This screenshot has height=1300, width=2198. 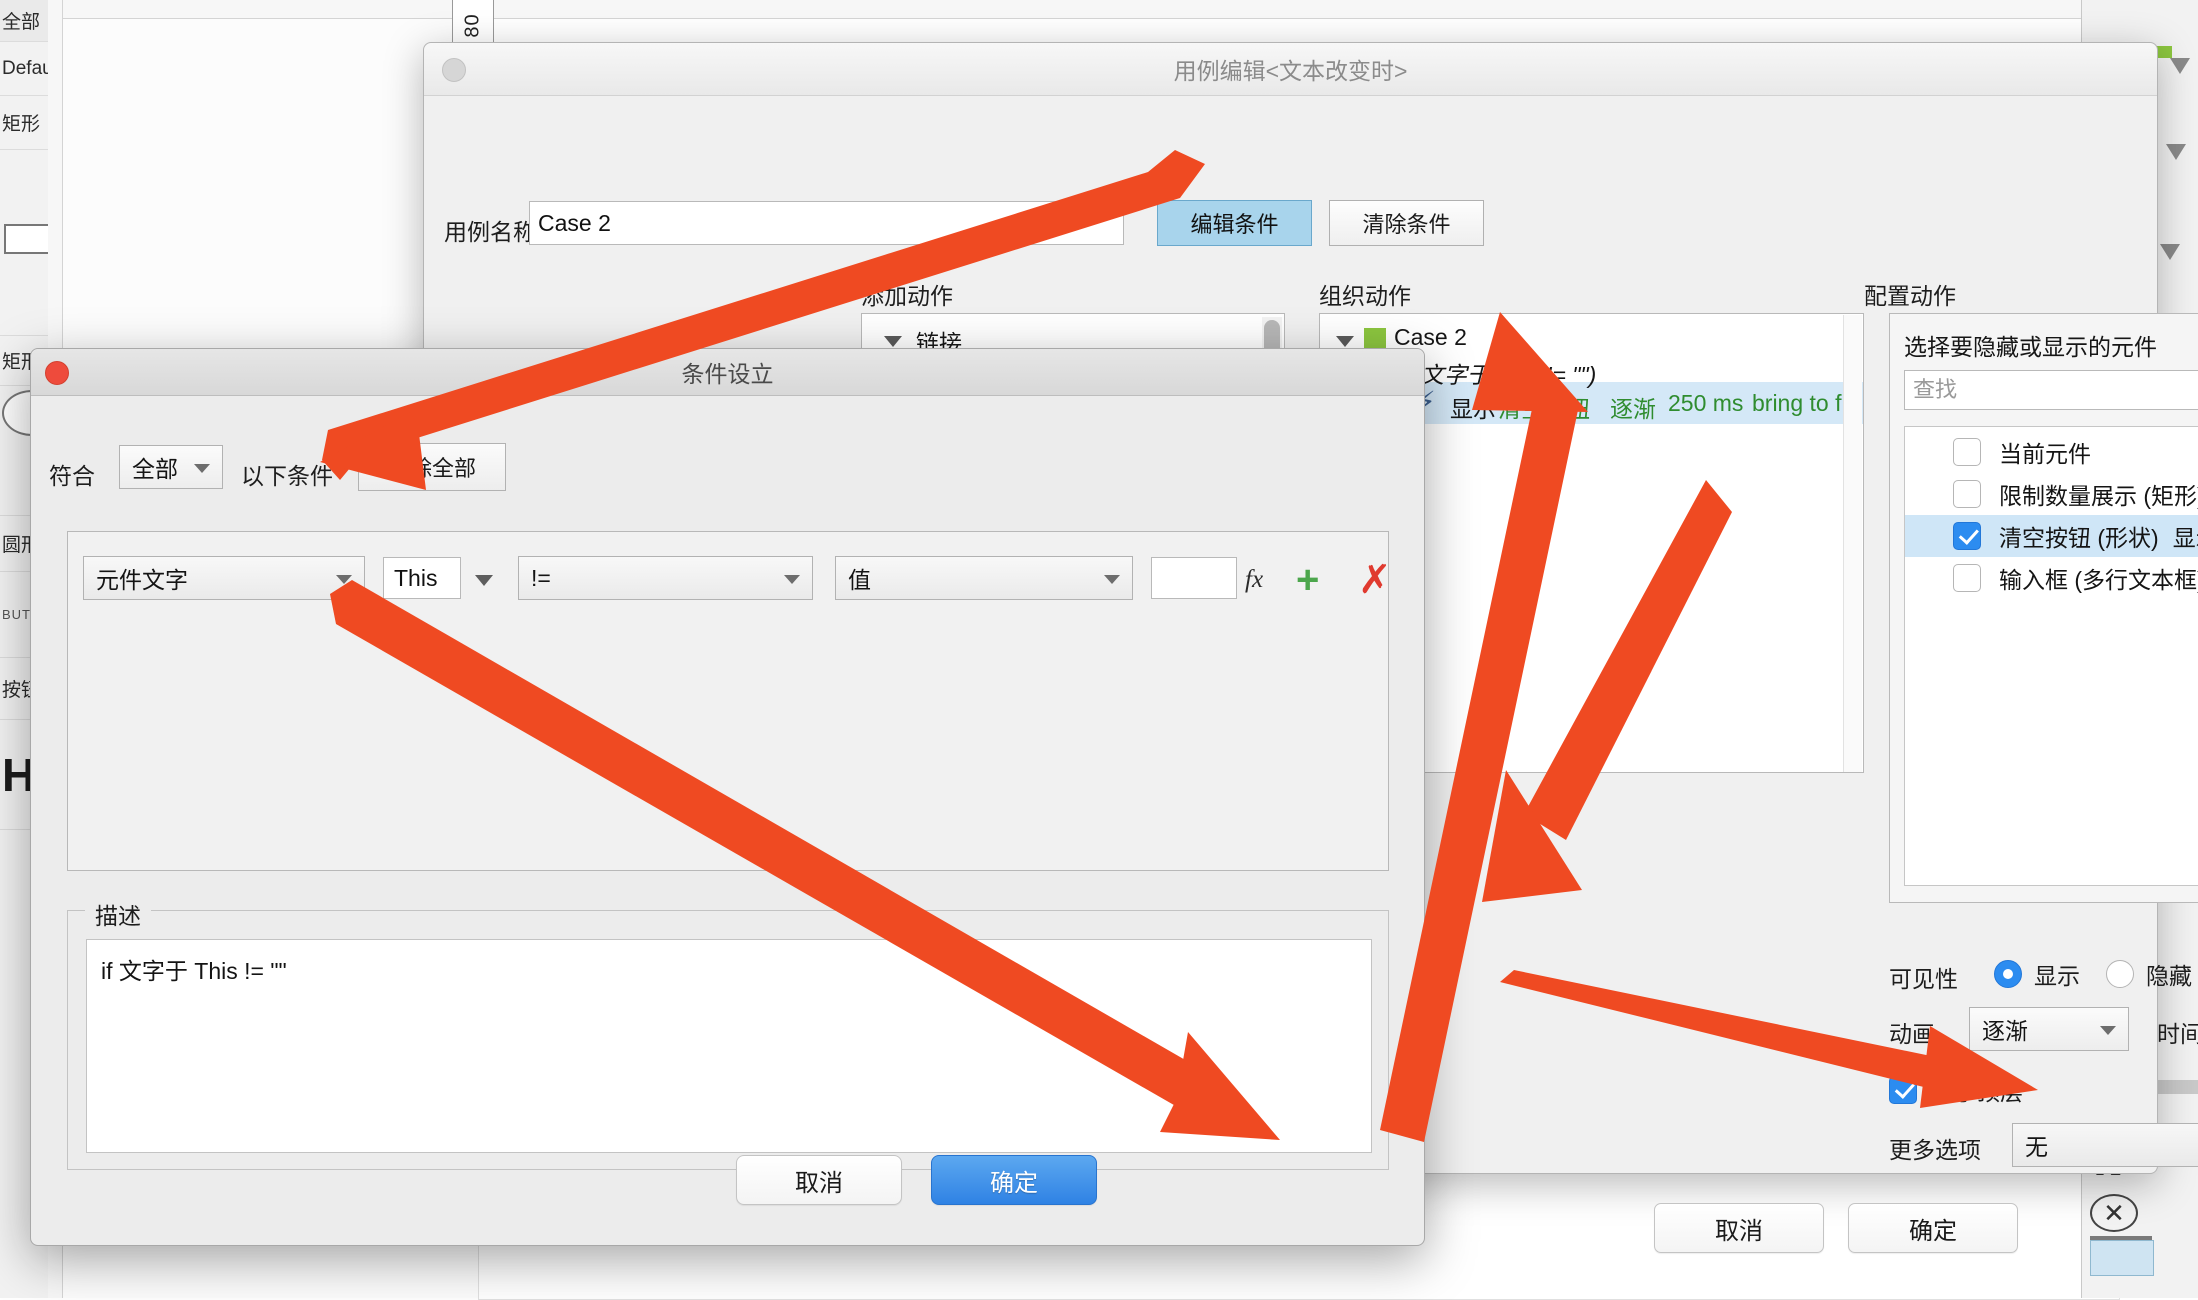 What do you see at coordinates (142, 580) in the screenshot?
I see `condition-subject-value: 元件文字` at bounding box center [142, 580].